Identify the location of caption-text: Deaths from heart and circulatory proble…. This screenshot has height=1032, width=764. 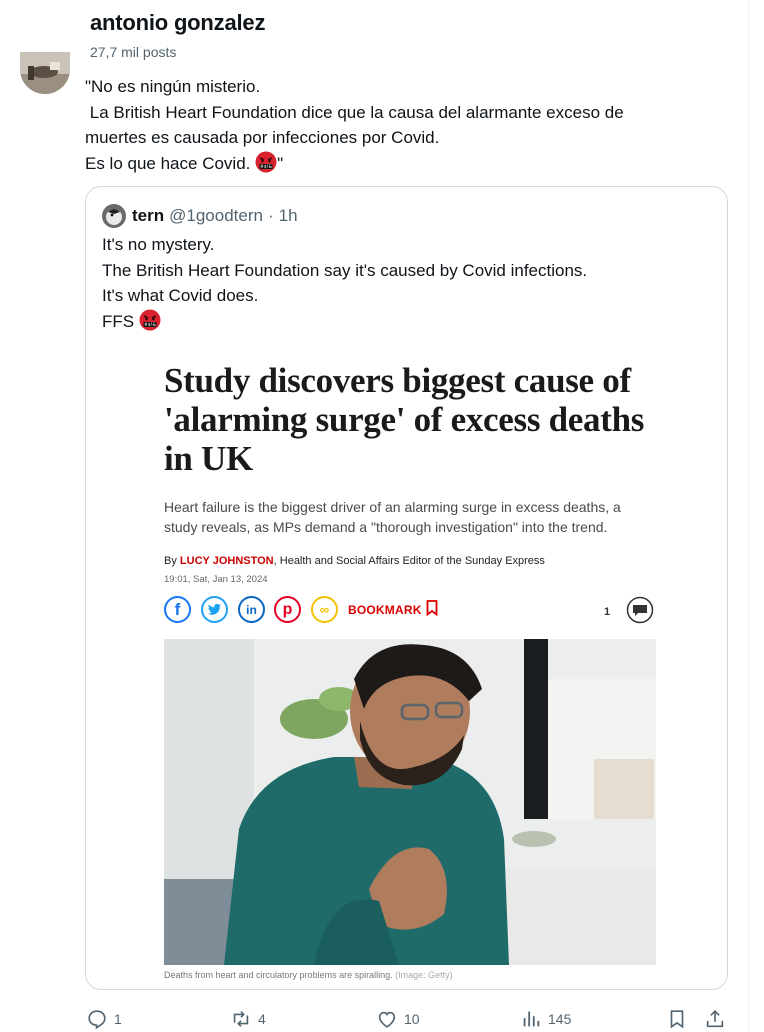
(278, 975).